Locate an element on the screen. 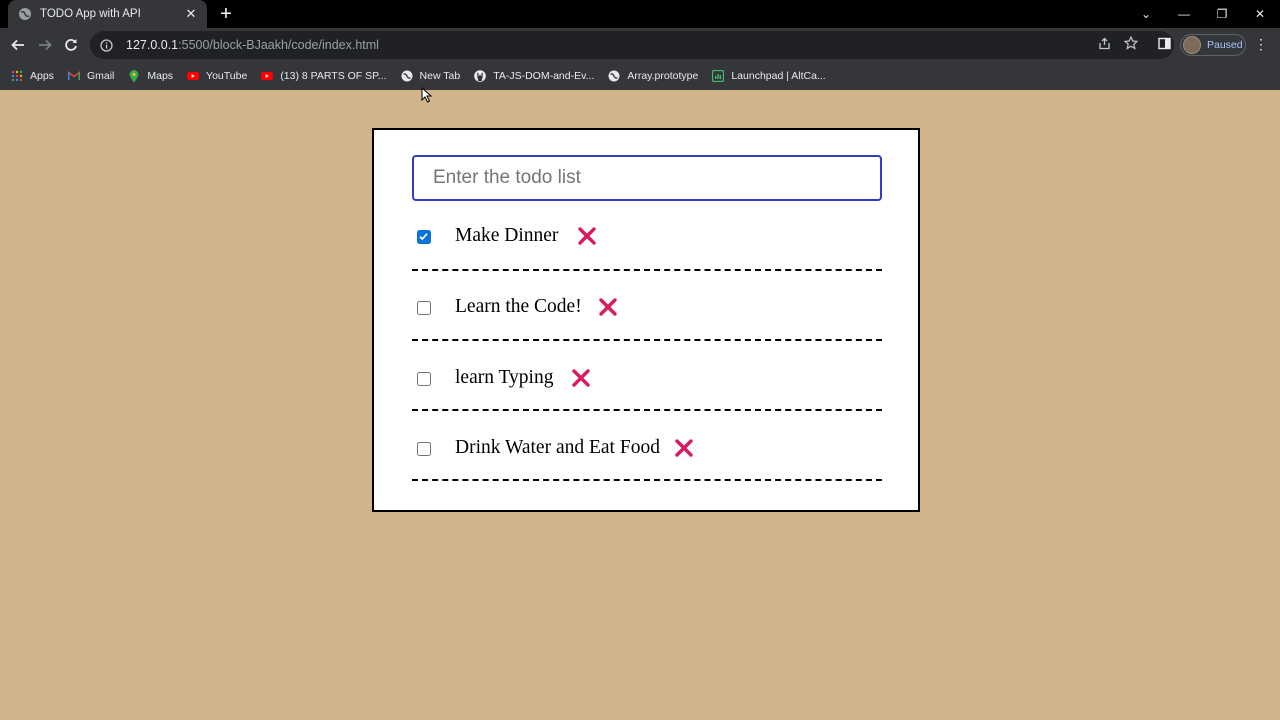 Image resolution: width=1280 pixels, height=720 pixels. reload-icon is located at coordinates (71, 45).